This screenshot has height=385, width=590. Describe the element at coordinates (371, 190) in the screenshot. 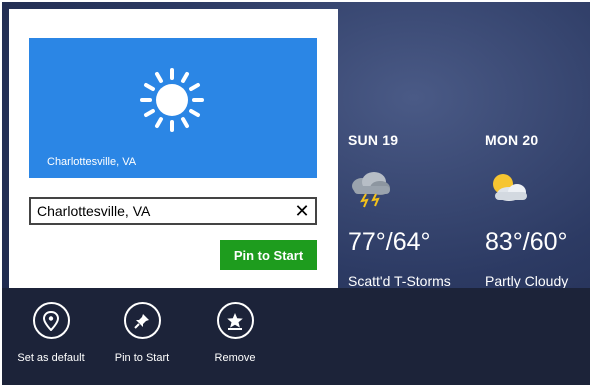

I see `thunderstorm-icon` at that location.